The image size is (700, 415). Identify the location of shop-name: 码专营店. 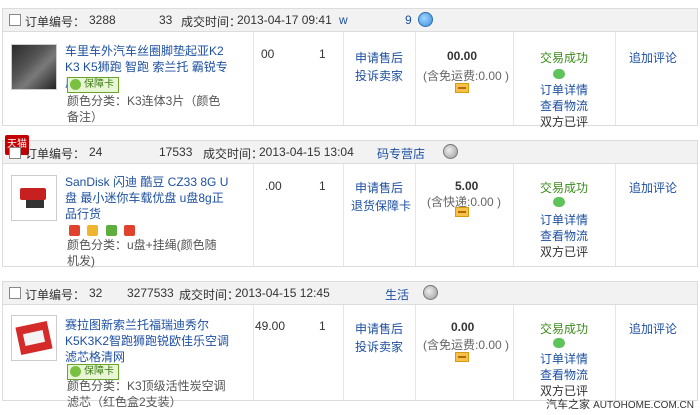
(401, 153).